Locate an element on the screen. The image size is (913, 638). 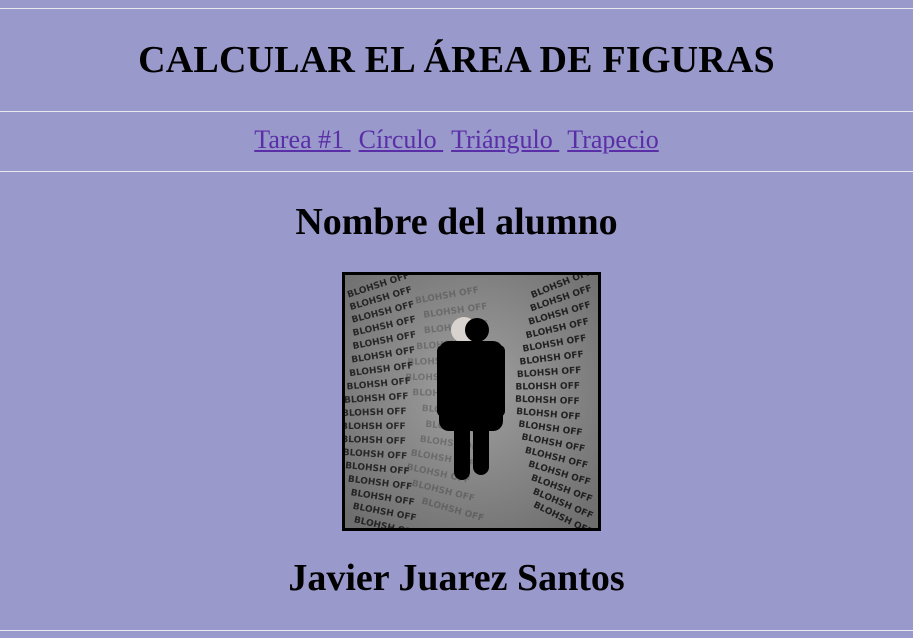
top-divider is located at coordinates (456, 8).